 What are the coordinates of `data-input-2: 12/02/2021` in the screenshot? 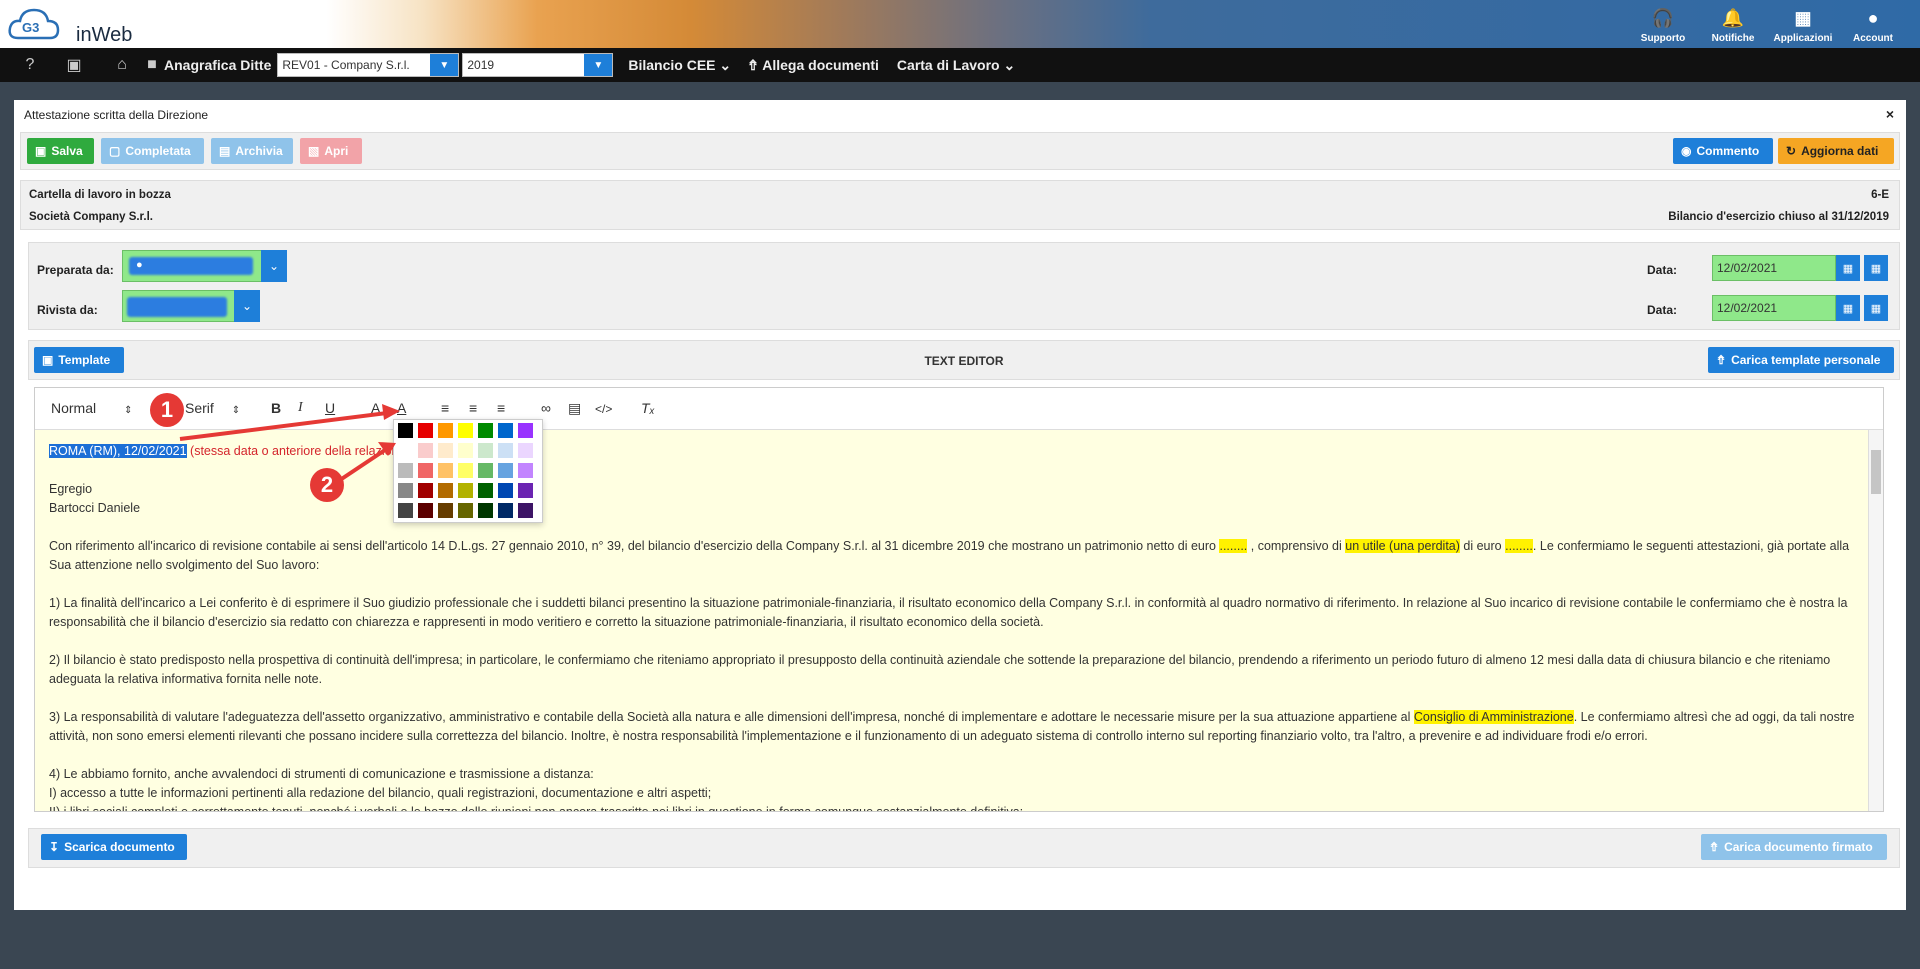 It's located at (1774, 308).